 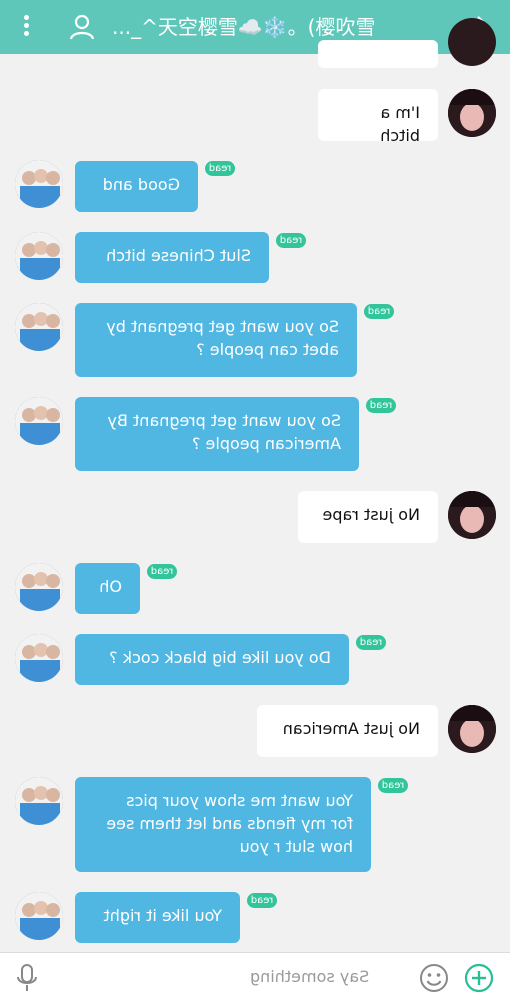 What do you see at coordinates (136, 186) in the screenshot?
I see `message-bubble: Good and` at bounding box center [136, 186].